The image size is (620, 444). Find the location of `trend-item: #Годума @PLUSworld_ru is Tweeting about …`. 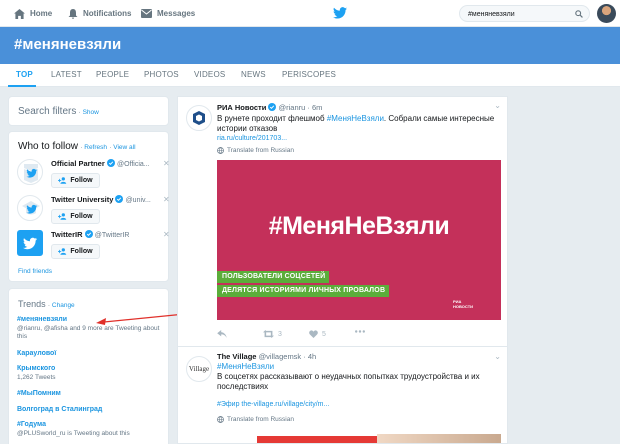

trend-item: #Годума @PLUSworld_ru is Tweeting about … is located at coordinates (92, 429).